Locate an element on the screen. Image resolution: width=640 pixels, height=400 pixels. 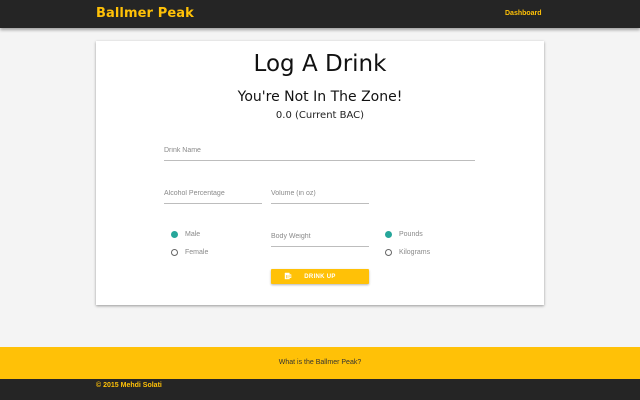
page-title: Log A Drink is located at coordinates (320, 64).